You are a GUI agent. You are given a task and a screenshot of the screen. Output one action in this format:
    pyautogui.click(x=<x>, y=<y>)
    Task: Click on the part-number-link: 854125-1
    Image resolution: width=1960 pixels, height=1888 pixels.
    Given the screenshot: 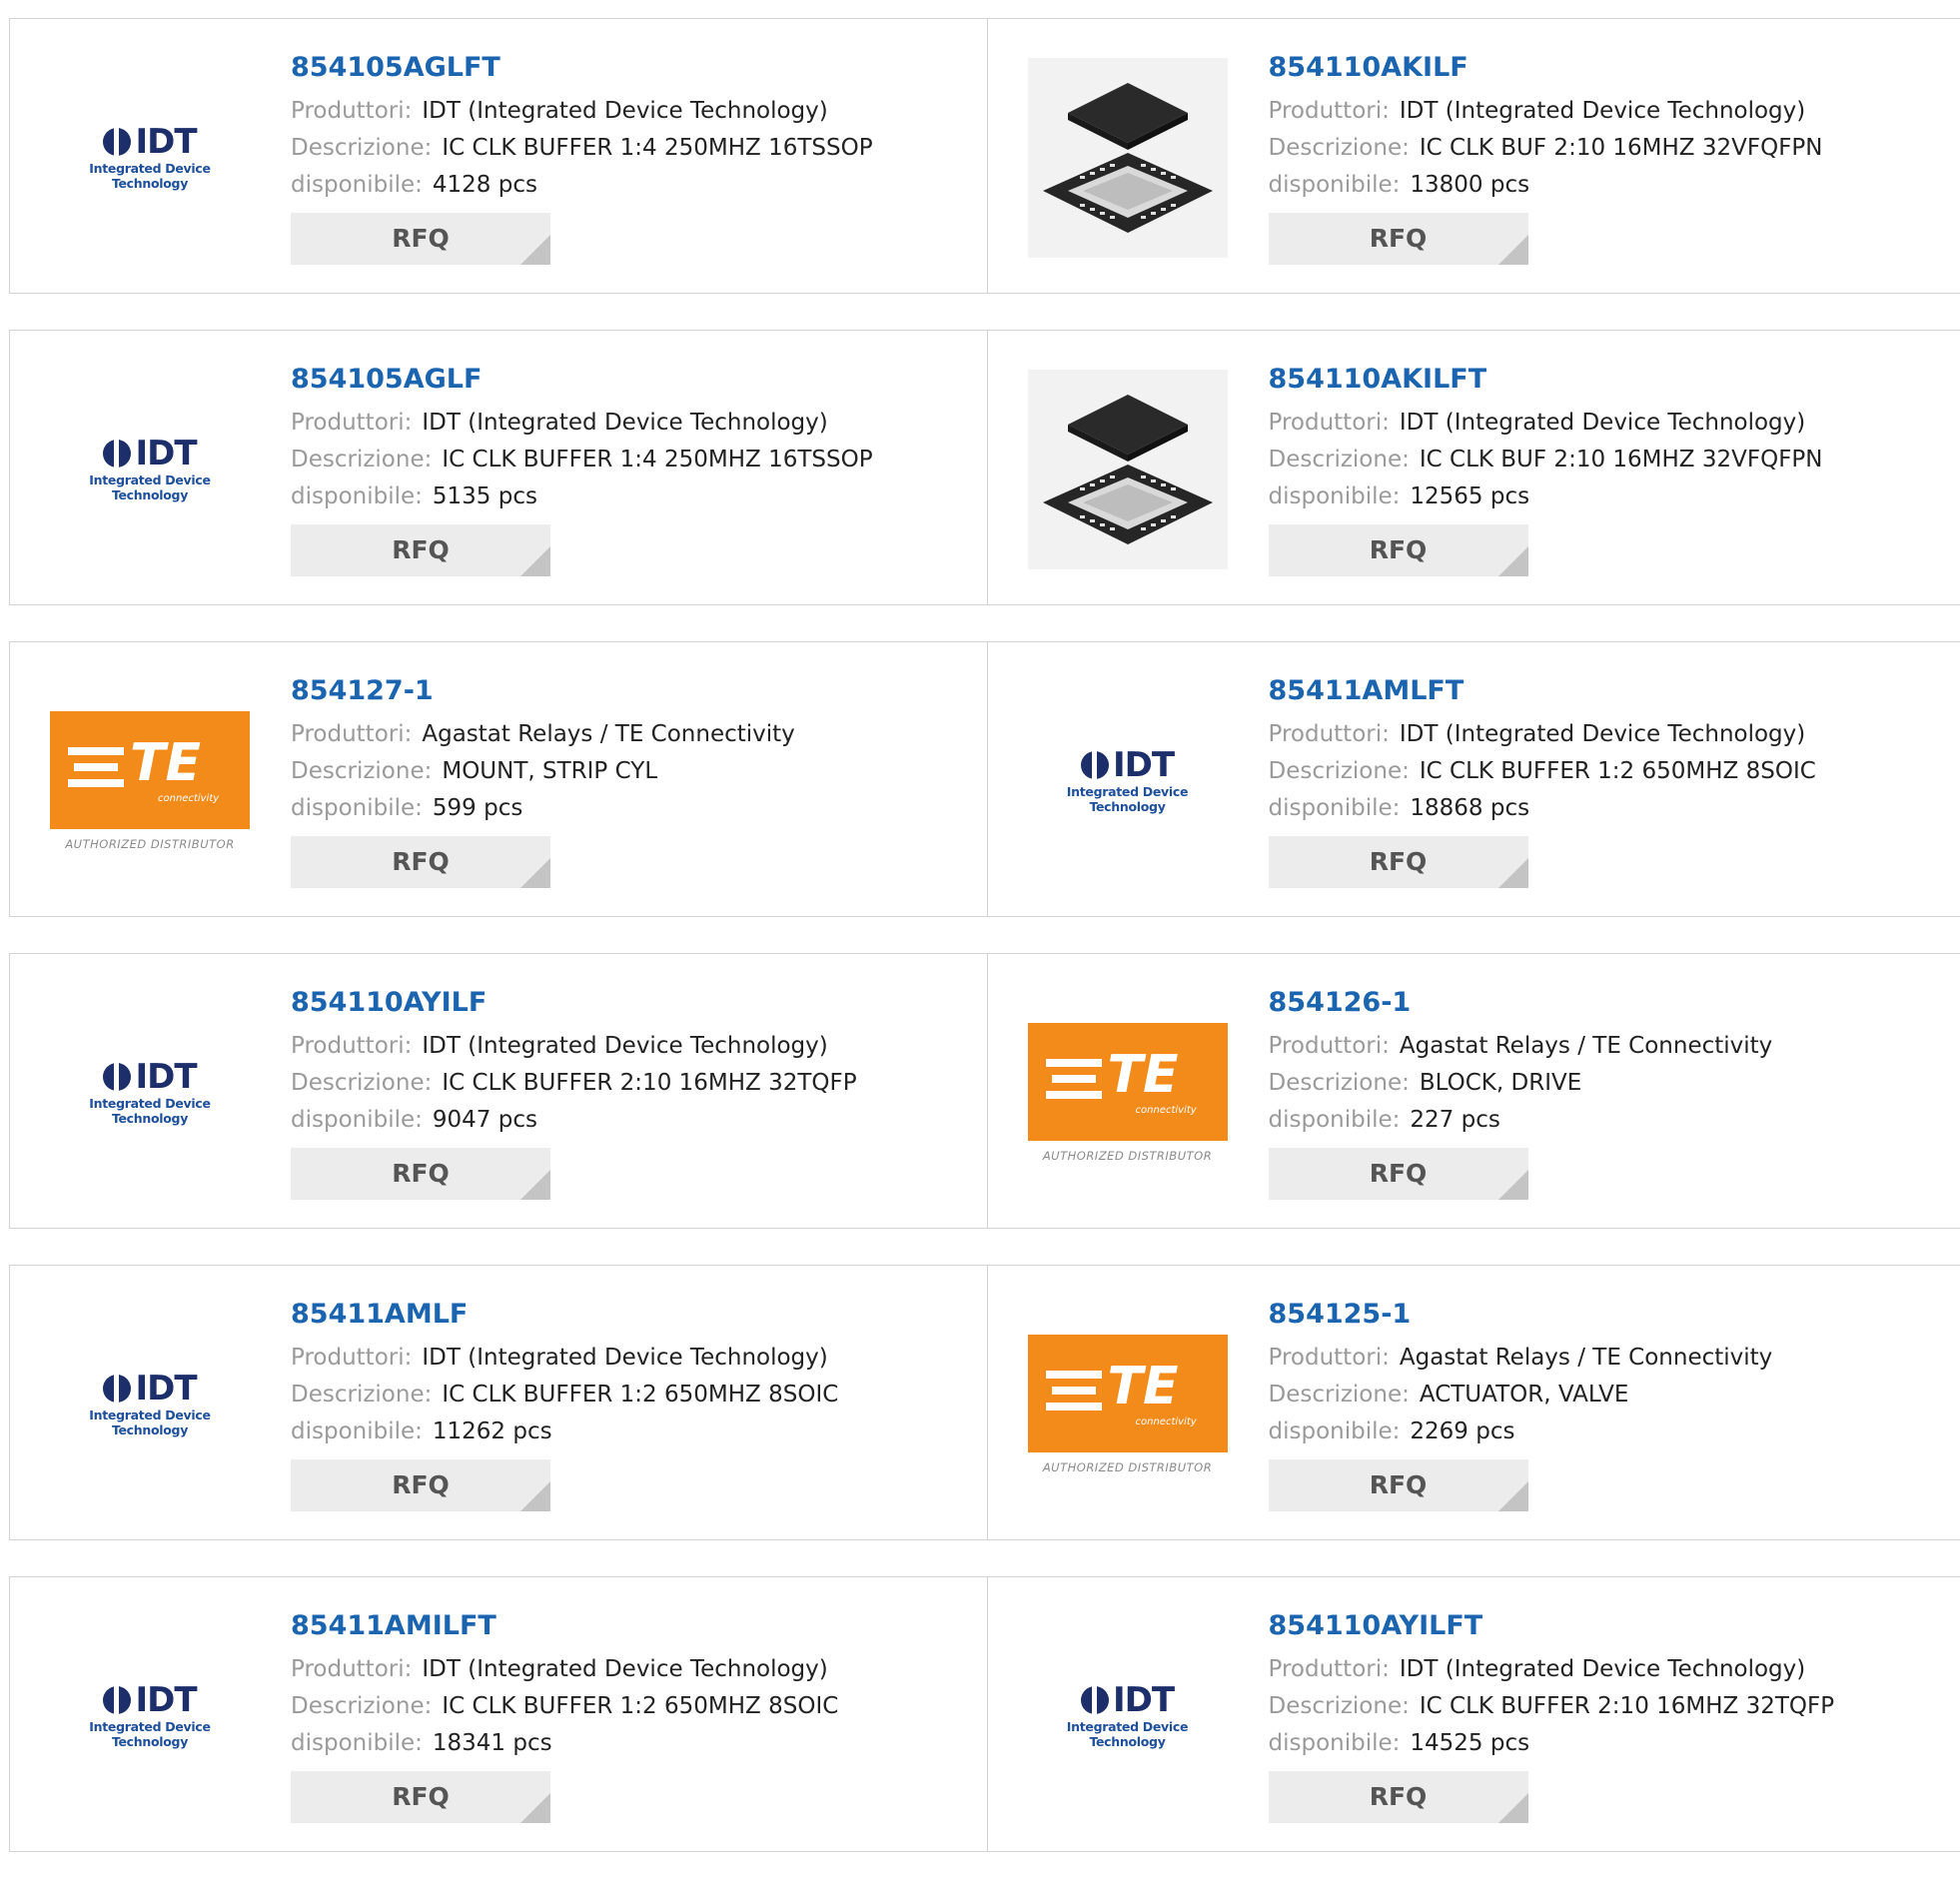 What is the action you would take?
    pyautogui.click(x=1521, y=1315)
    